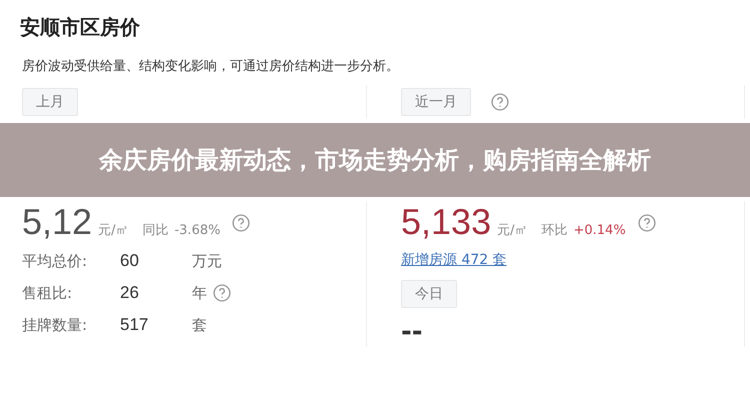 The height and width of the screenshot is (400, 750). What do you see at coordinates (135, 325) in the screenshot?
I see `stat-value: 517` at bounding box center [135, 325].